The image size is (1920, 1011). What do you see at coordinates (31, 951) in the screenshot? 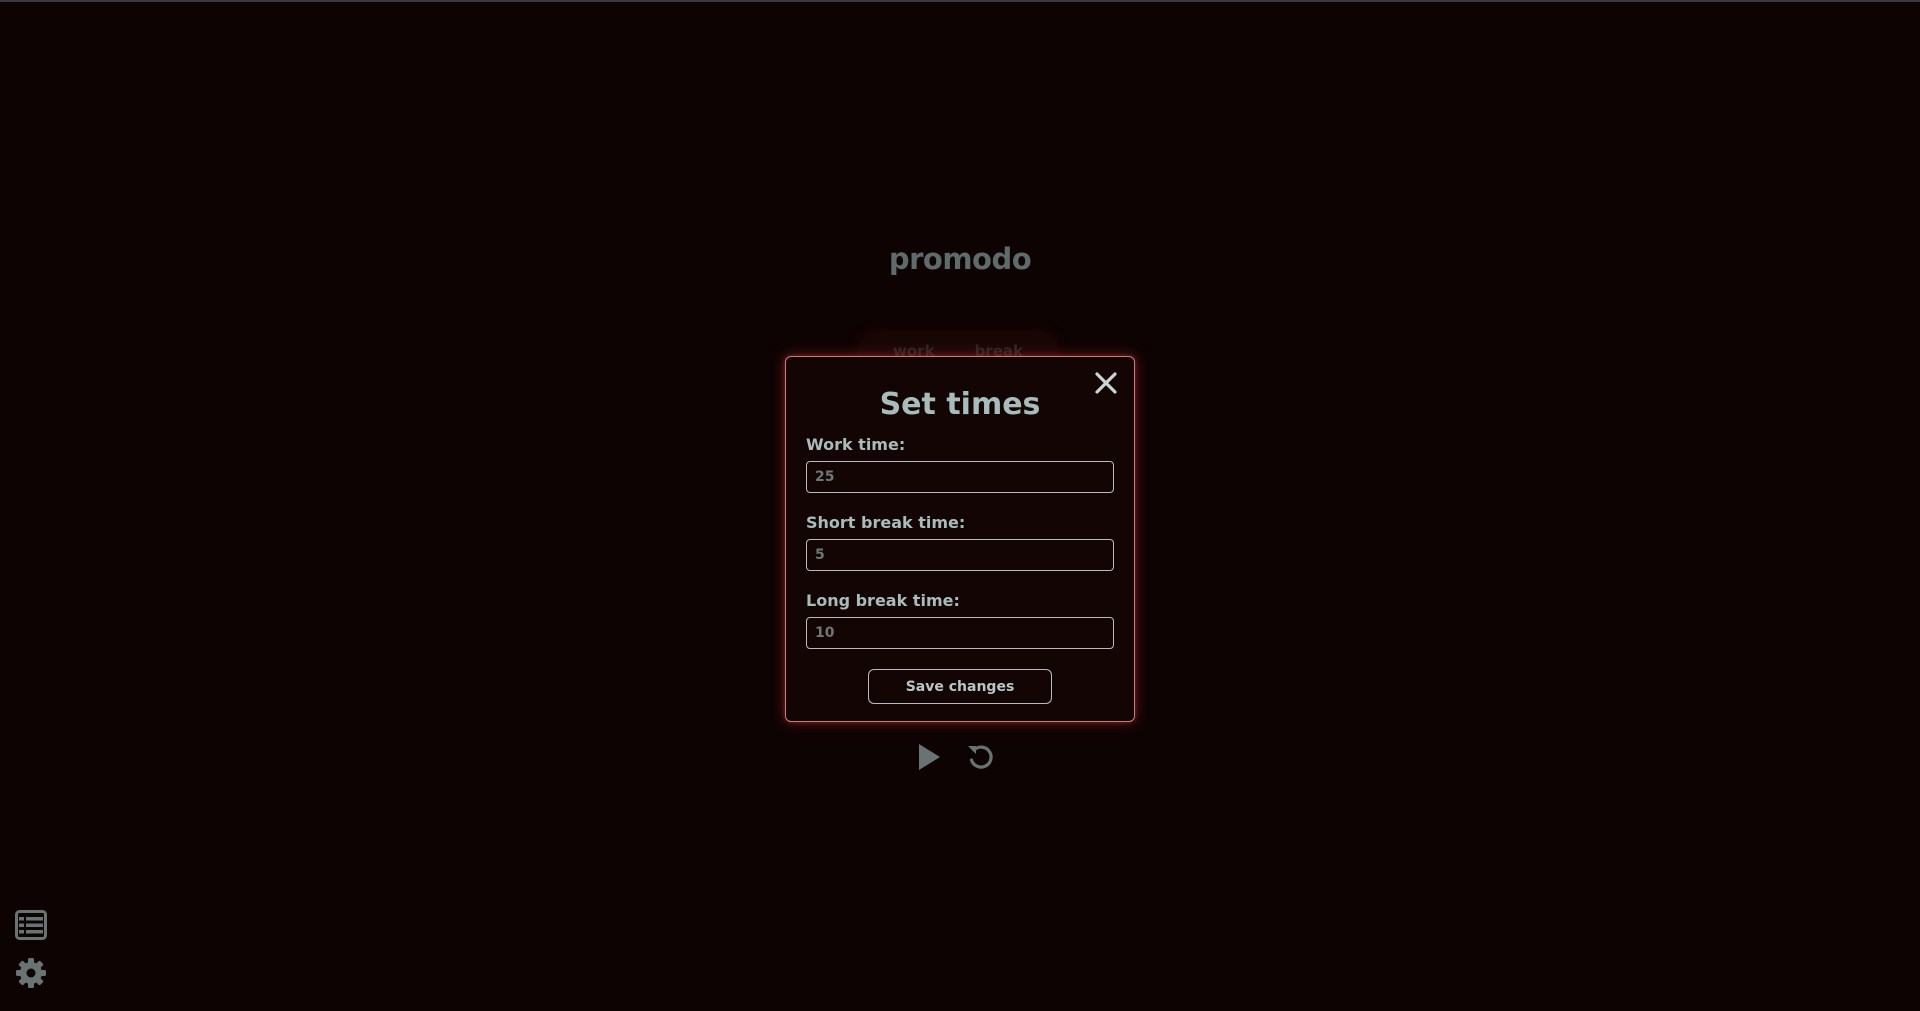
I see `side-toolbar` at bounding box center [31, 951].